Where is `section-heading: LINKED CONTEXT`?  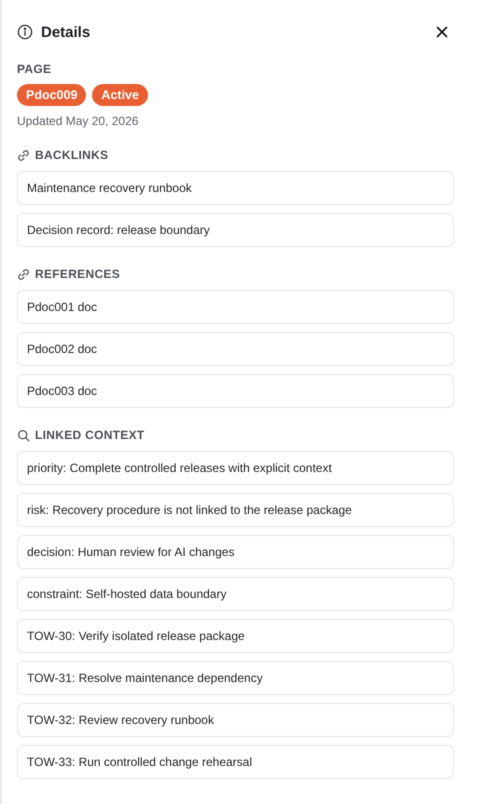
section-heading: LINKED CONTEXT is located at coordinates (90, 435).